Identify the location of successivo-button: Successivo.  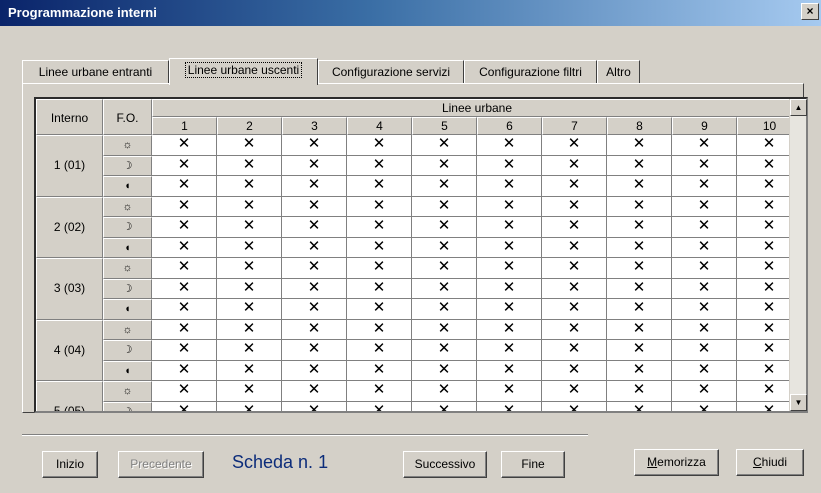
(445, 464).